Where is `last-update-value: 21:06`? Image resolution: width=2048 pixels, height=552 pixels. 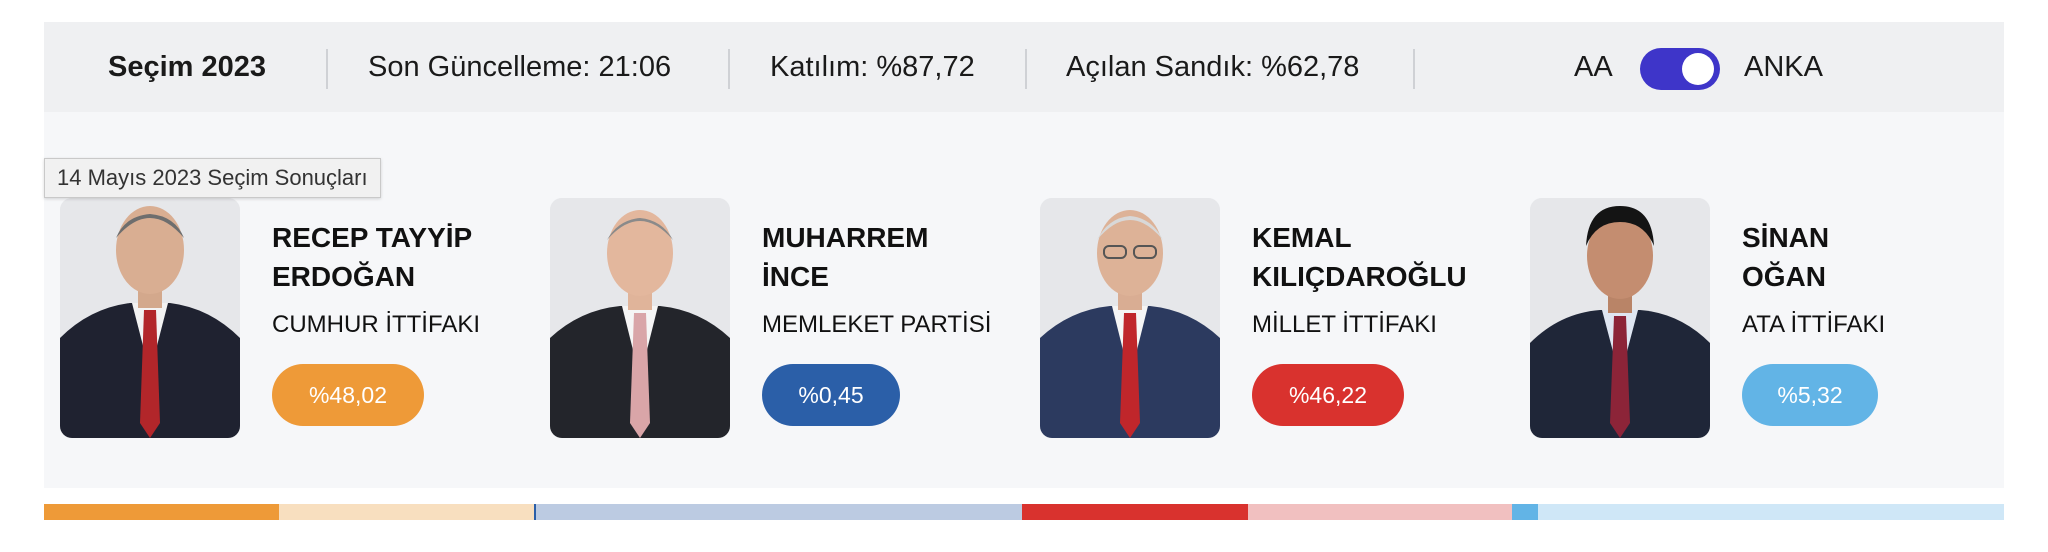 last-update-value: 21:06 is located at coordinates (635, 66).